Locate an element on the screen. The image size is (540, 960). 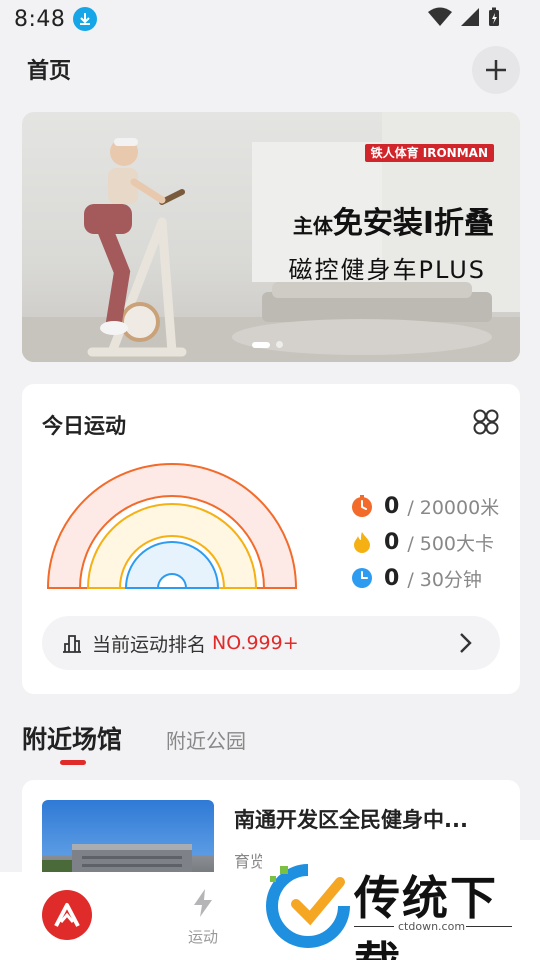
today-activity-title: 今日运动 is located at coordinates (84, 426).